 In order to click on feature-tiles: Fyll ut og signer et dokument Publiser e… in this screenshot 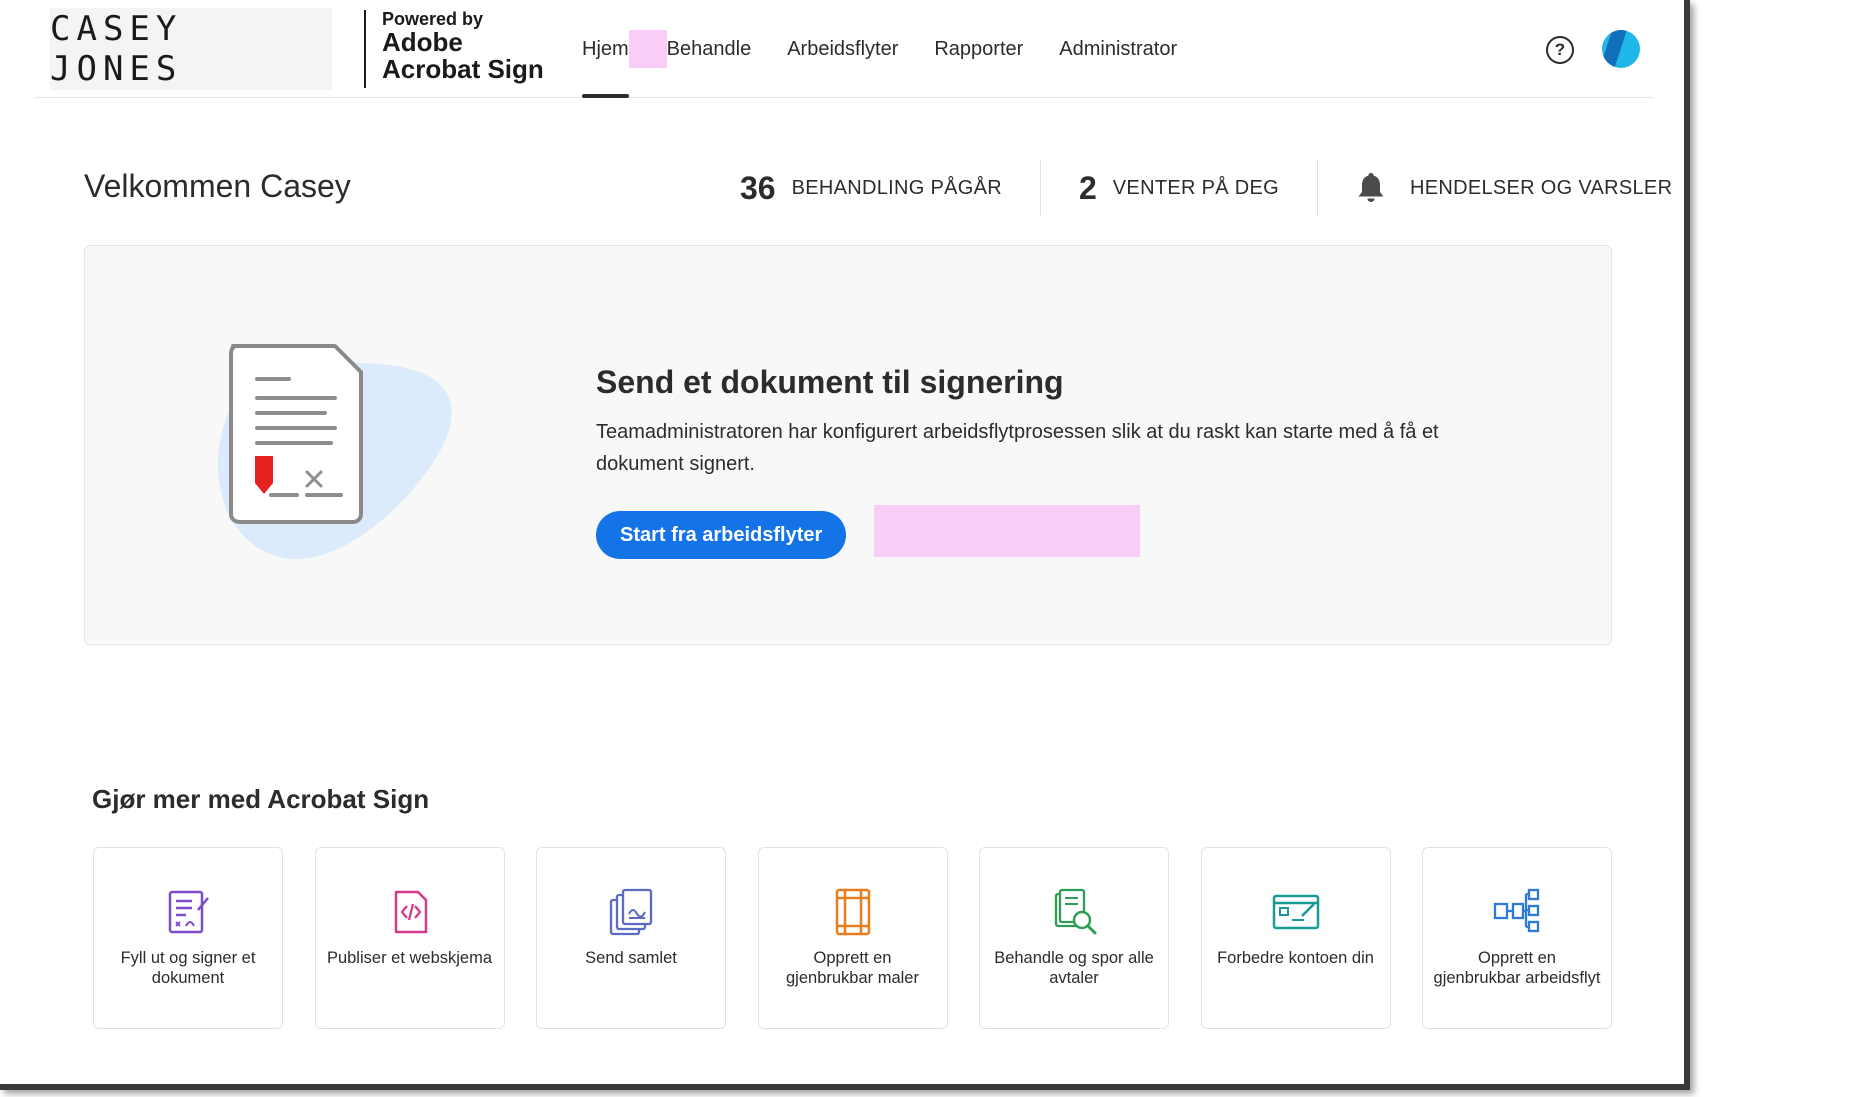, I will do `click(852, 938)`.